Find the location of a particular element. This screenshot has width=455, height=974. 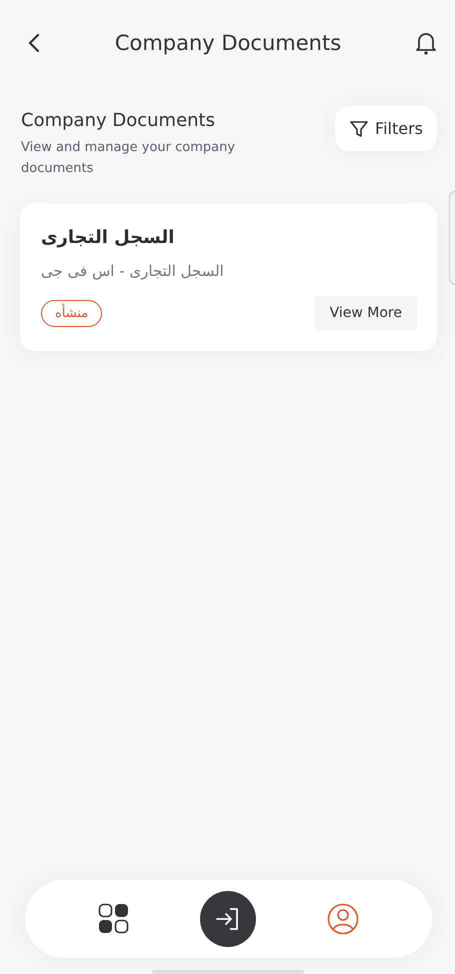

bell-icon is located at coordinates (425, 43).